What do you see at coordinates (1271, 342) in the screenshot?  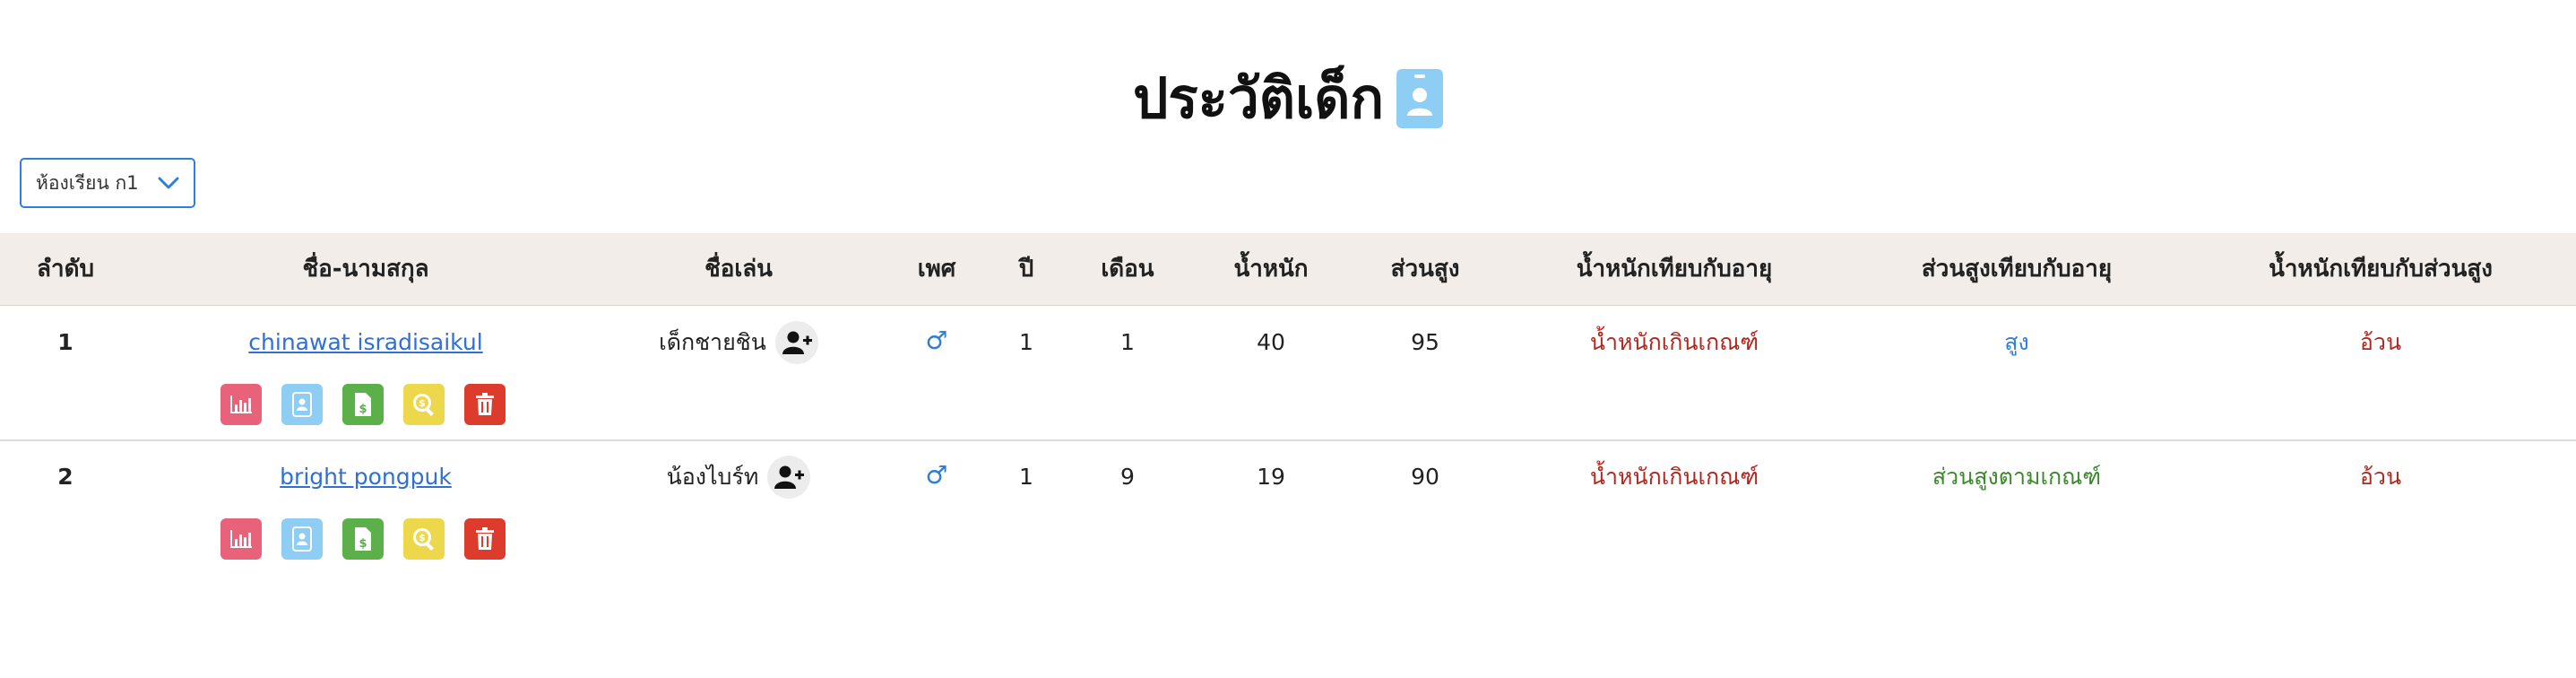 I see `weight-value: 40` at bounding box center [1271, 342].